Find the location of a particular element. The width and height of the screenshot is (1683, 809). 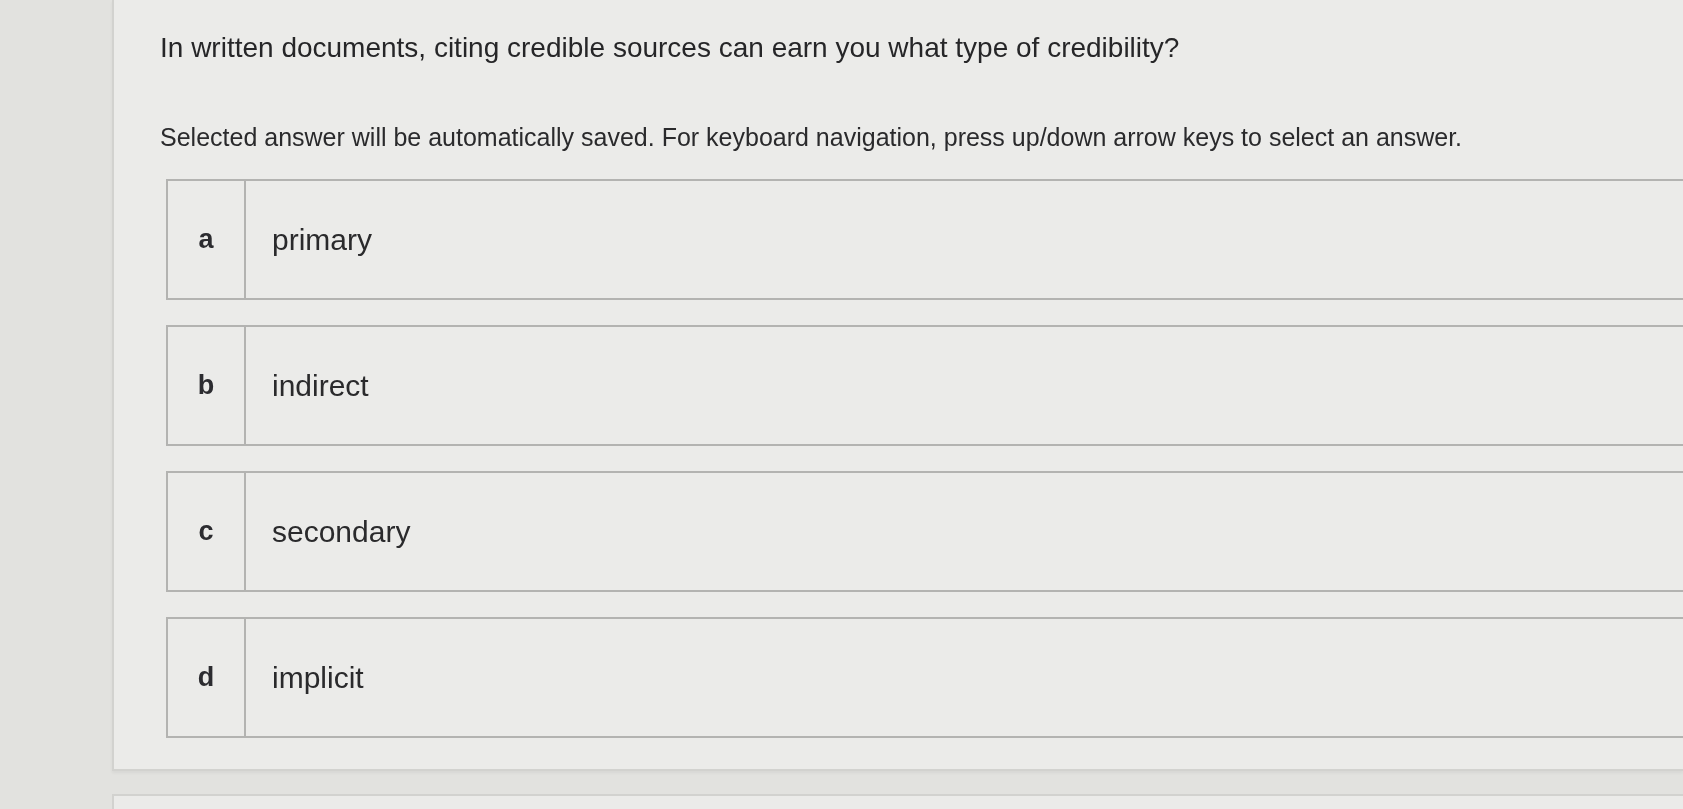

instruction-text: Selected answer will be automatically saved. For keyboard navigation, press up/down arrow keys to select an answer. is located at coordinates (812, 137).